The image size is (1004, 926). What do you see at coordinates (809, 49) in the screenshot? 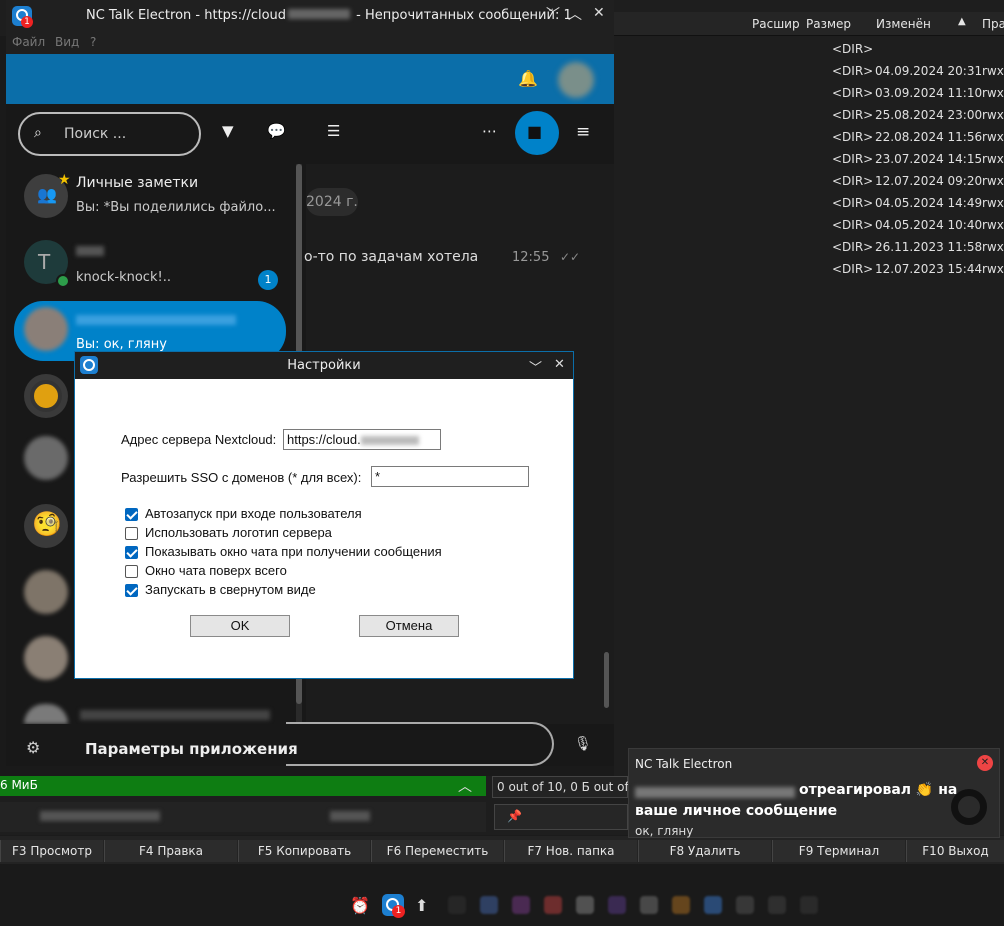
I see `file-row: <DIR>` at bounding box center [809, 49].